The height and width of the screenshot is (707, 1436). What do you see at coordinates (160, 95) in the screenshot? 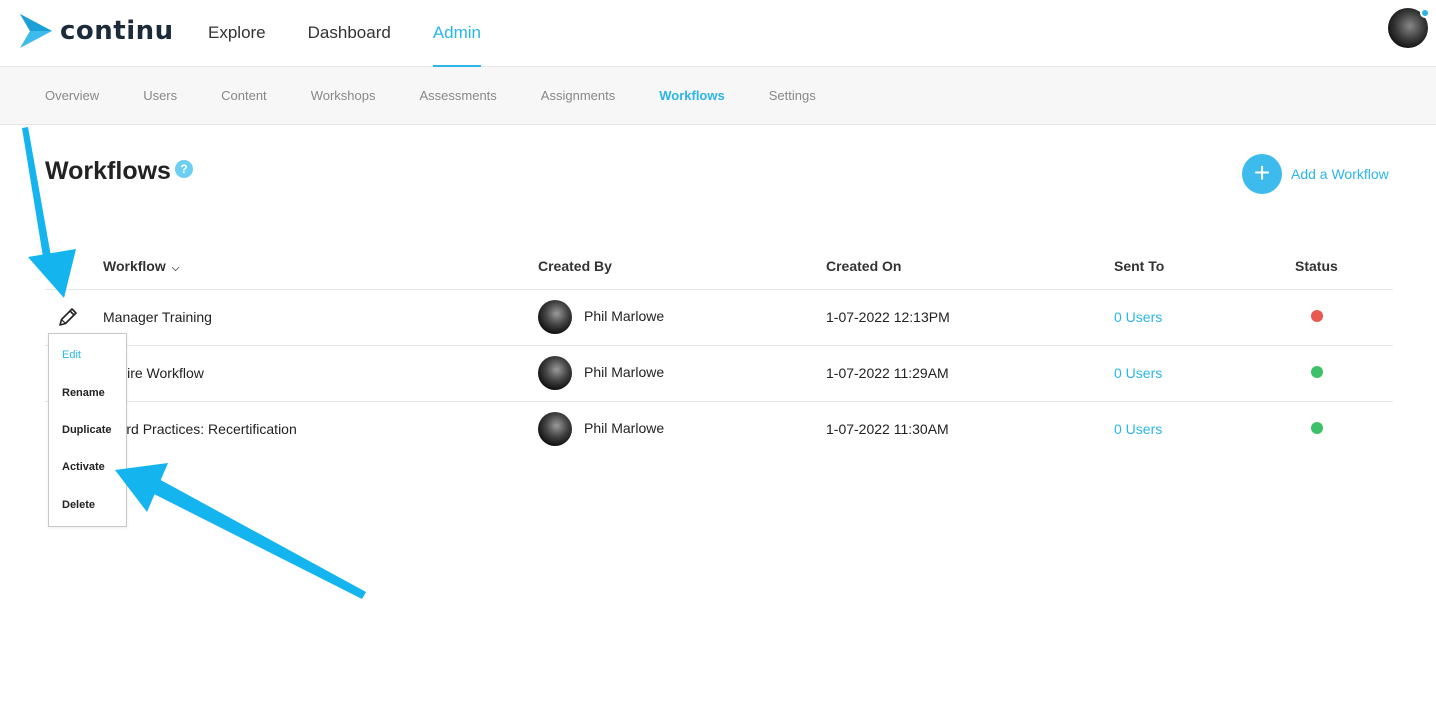
I see `tab-users: Users` at bounding box center [160, 95].